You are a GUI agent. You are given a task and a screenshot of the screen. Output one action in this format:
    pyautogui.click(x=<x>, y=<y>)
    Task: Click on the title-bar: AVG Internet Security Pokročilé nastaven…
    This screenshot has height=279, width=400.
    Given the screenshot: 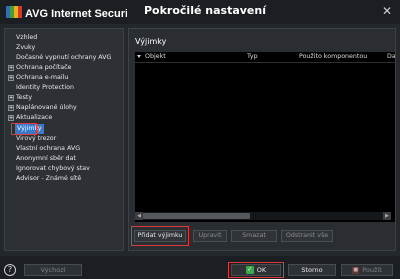 What is the action you would take?
    pyautogui.click(x=200, y=12)
    